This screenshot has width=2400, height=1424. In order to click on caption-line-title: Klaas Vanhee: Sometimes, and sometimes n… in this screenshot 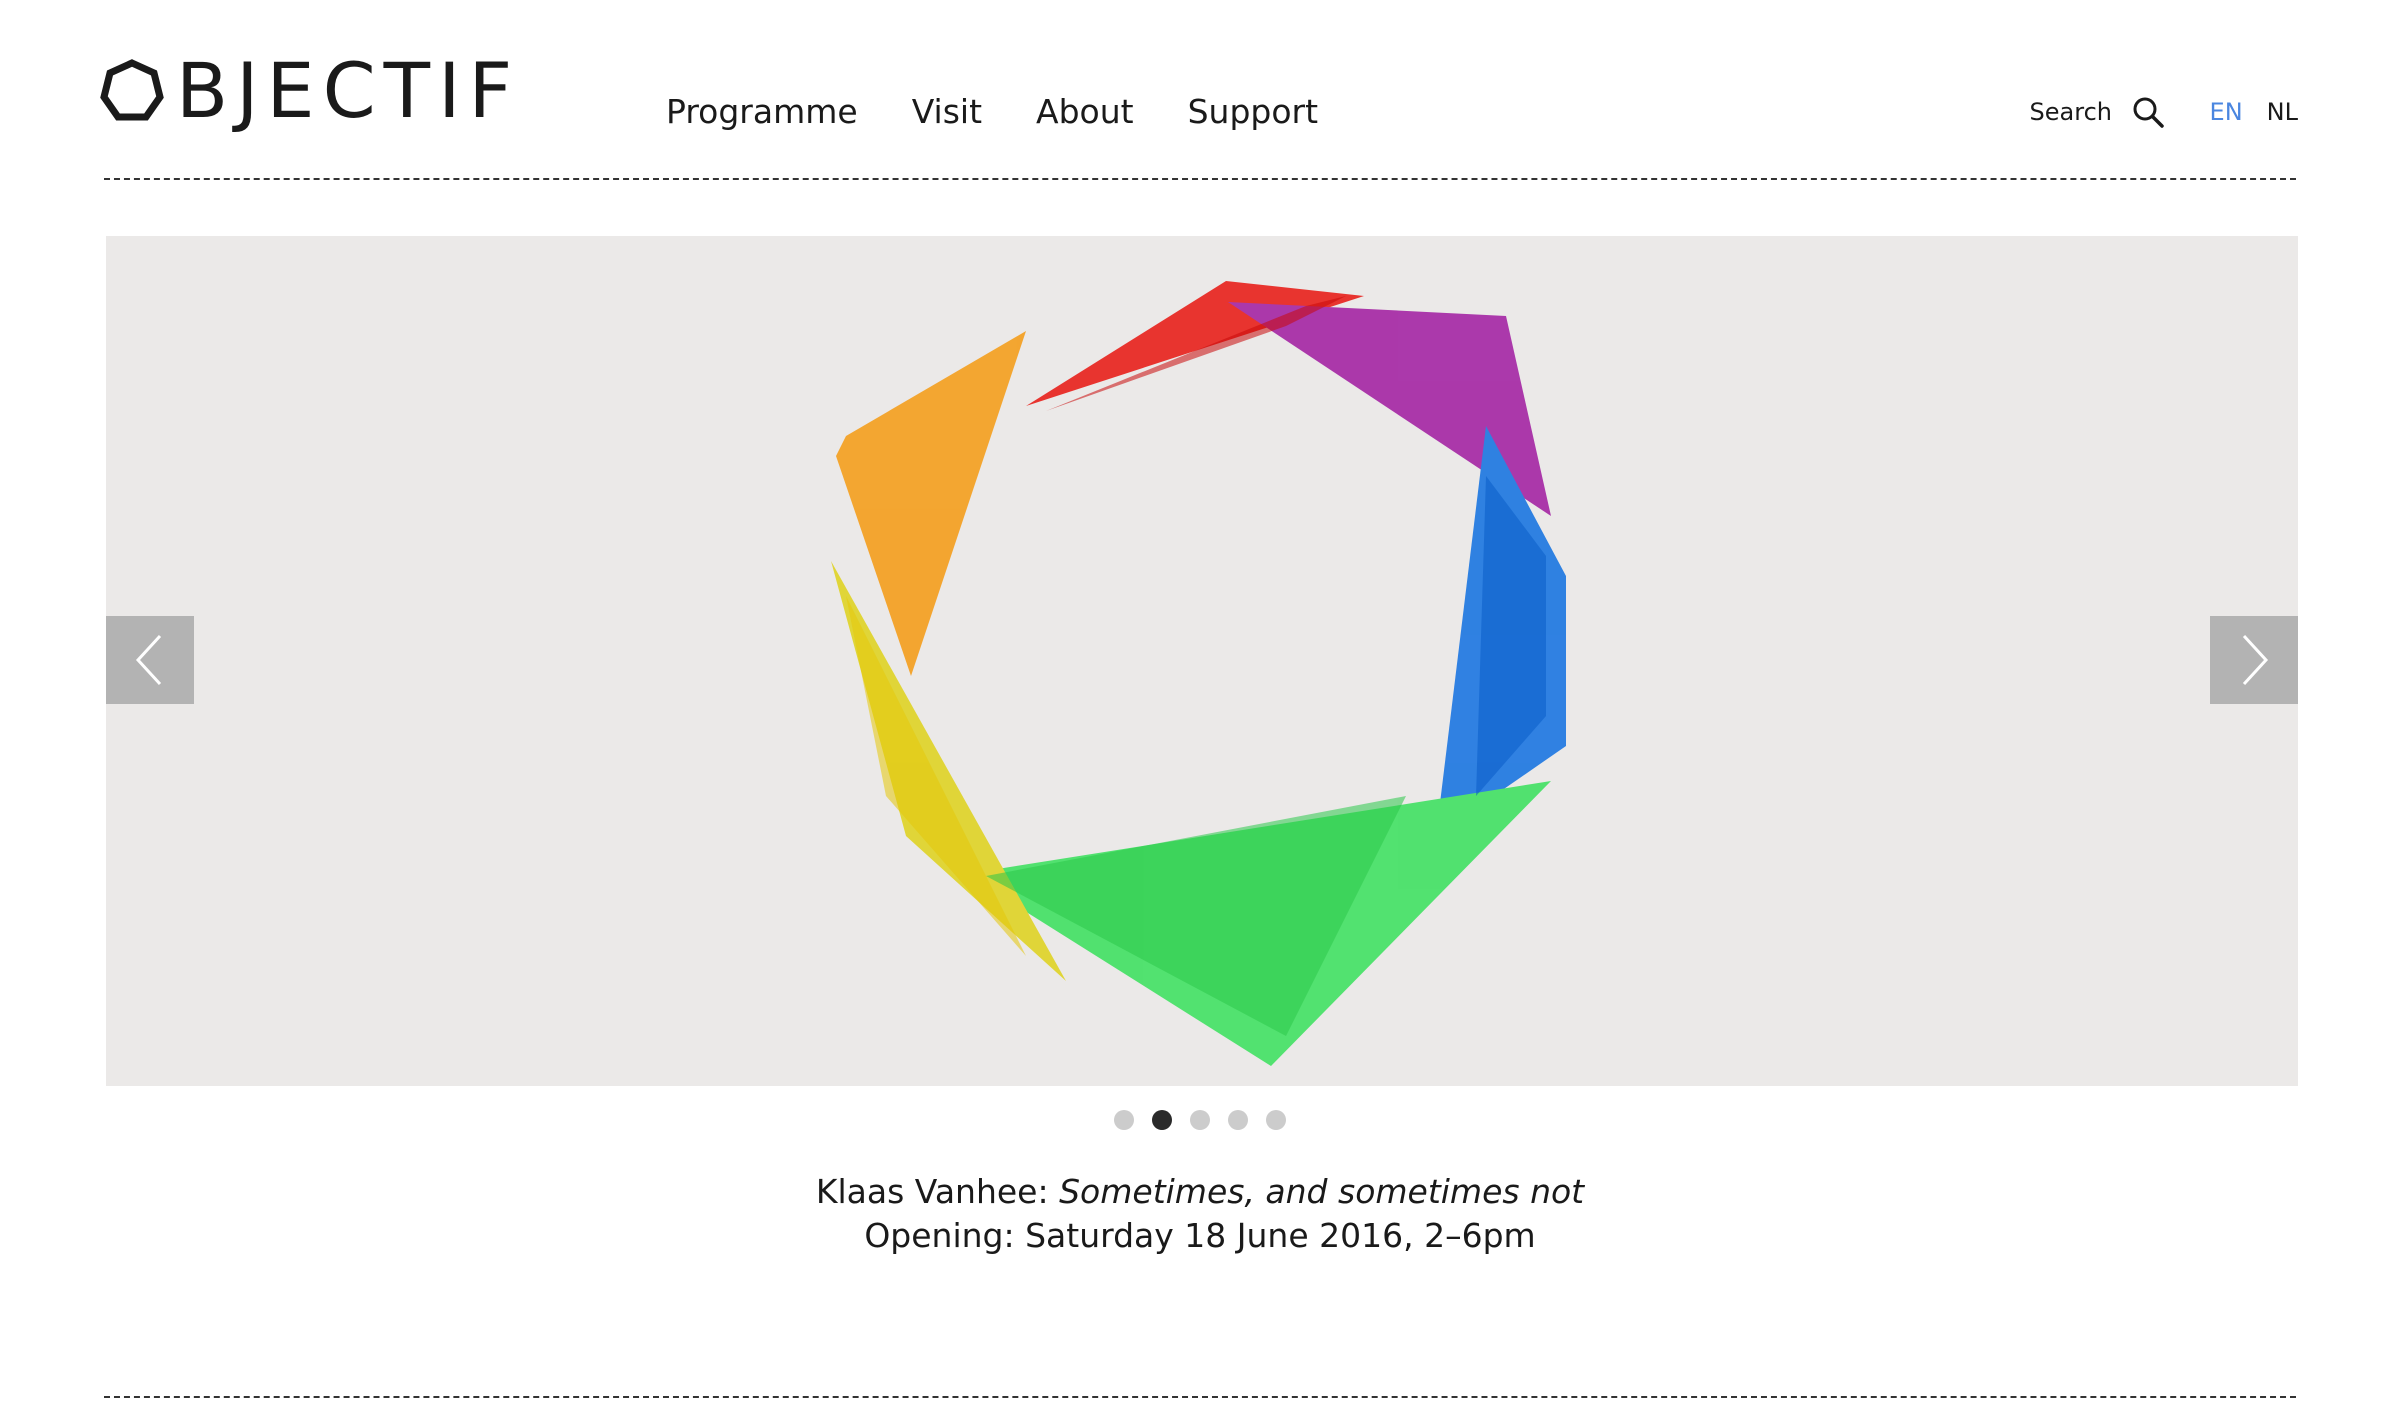, I will do `click(1200, 1192)`.